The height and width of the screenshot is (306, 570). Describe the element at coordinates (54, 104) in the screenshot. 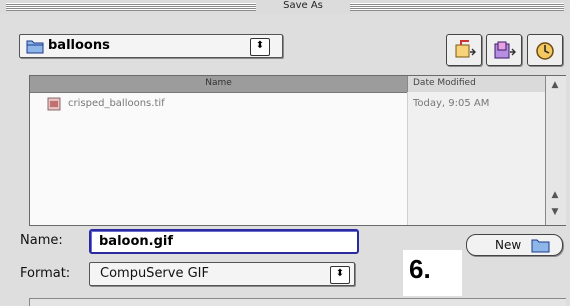

I see `tif-file-icon` at that location.